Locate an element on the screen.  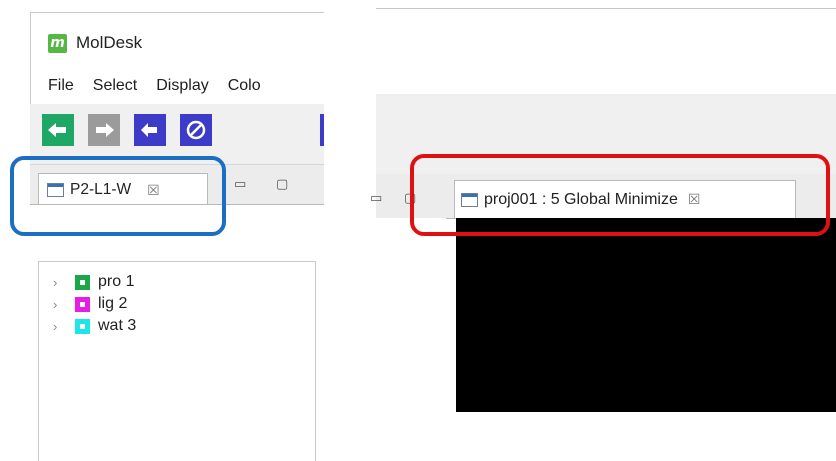
app-logo-icon: m is located at coordinates (57, 43).